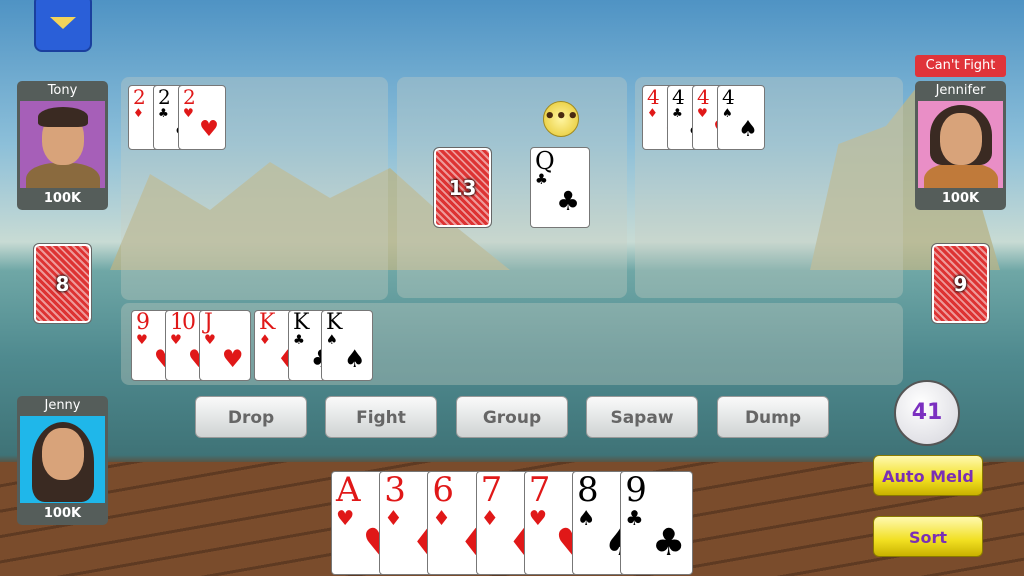 This screenshot has width=1024, height=576. I want to click on hand-card: 9 ♣ ♣, so click(657, 523).